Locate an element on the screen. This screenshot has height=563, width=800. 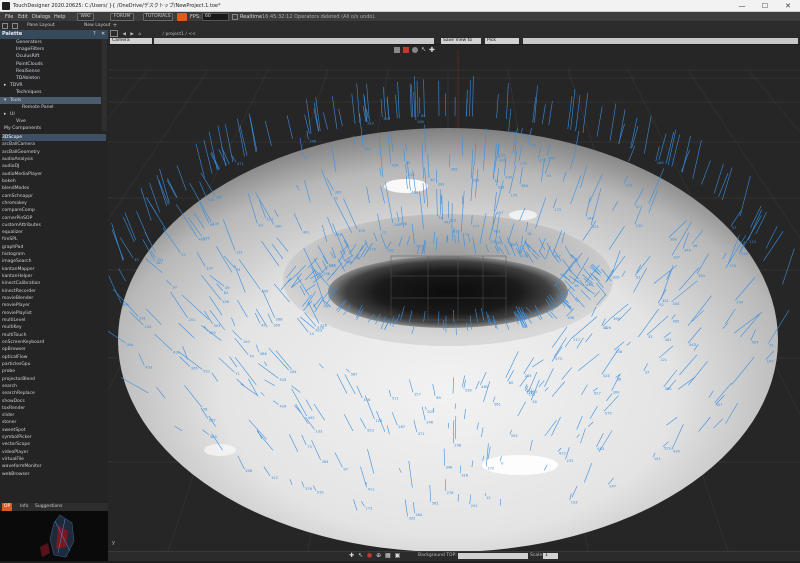
component-list-item: multiLevel is located at coordinates (54, 320).